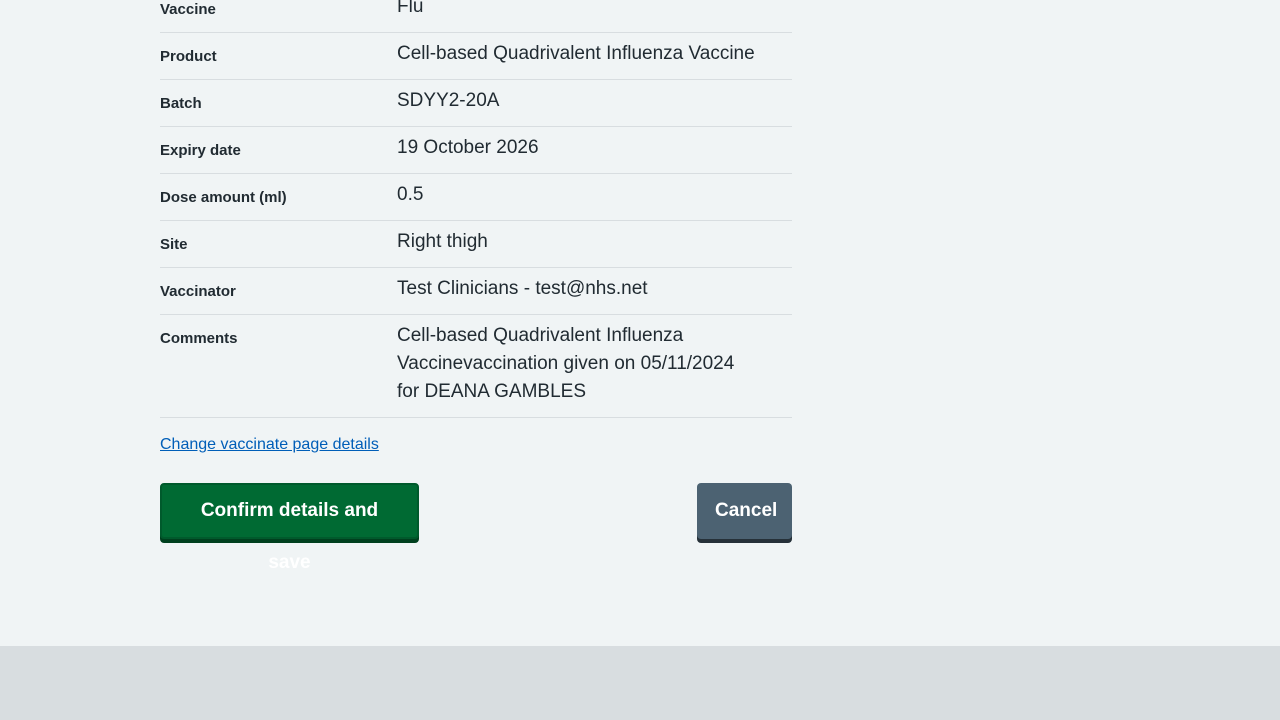  I want to click on cancel-button: Cancel, so click(744, 511).